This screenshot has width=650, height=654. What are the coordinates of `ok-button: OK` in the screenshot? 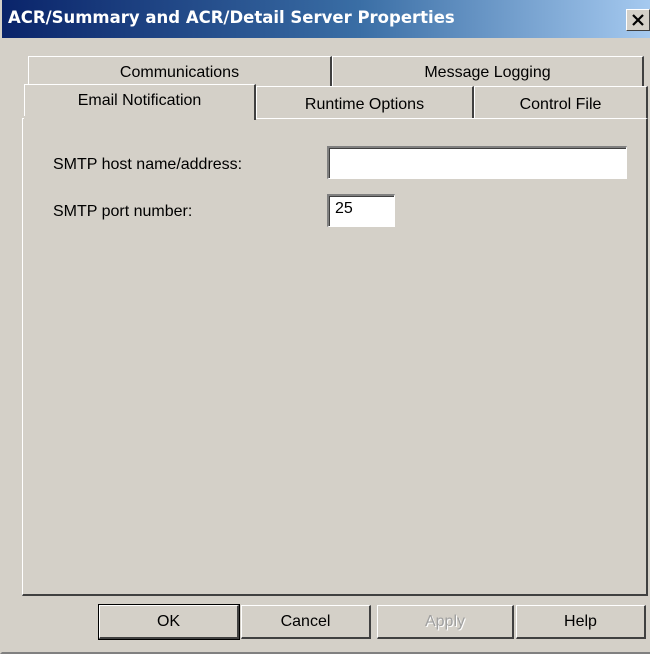 It's located at (169, 622).